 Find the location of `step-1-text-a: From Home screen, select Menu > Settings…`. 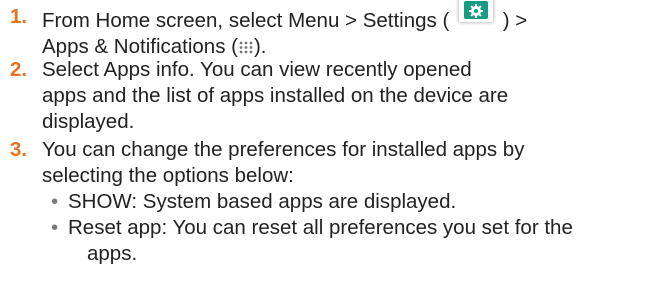

step-1-text-a: From Home screen, select Menu > Settings… is located at coordinates (246, 20).